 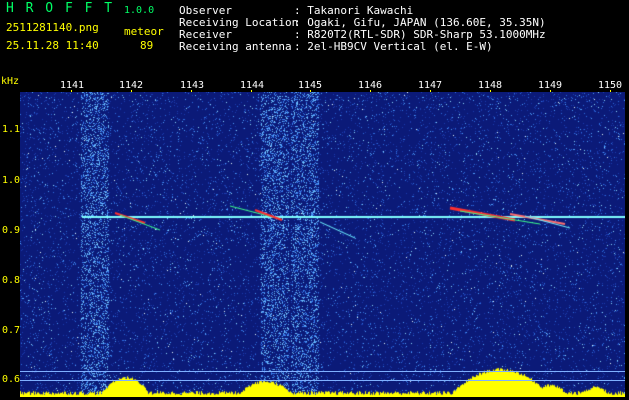 I want to click on app-version: 1.0.0, so click(x=139, y=10).